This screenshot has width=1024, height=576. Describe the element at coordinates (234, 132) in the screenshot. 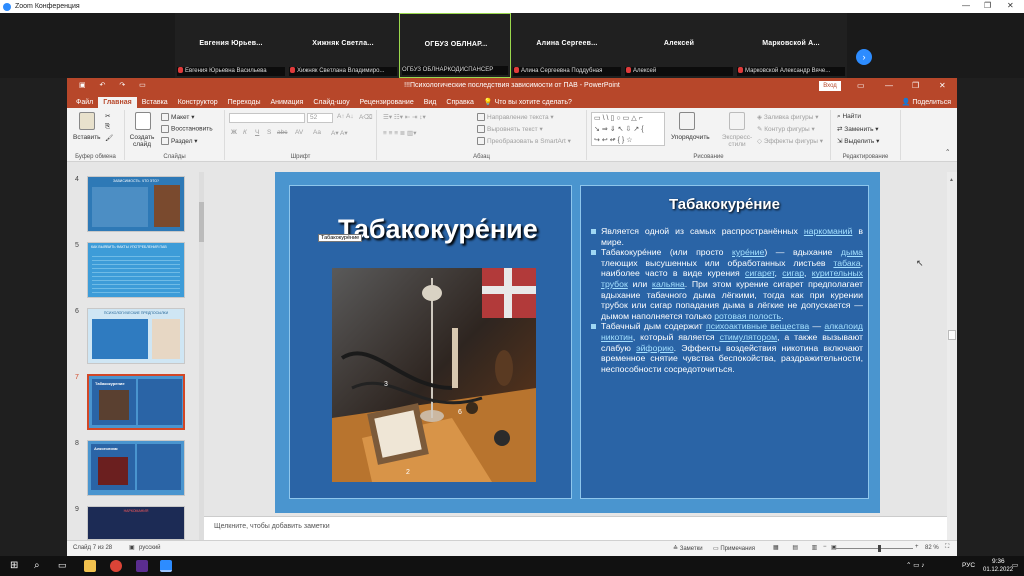

I see `bold-button: Ж` at that location.